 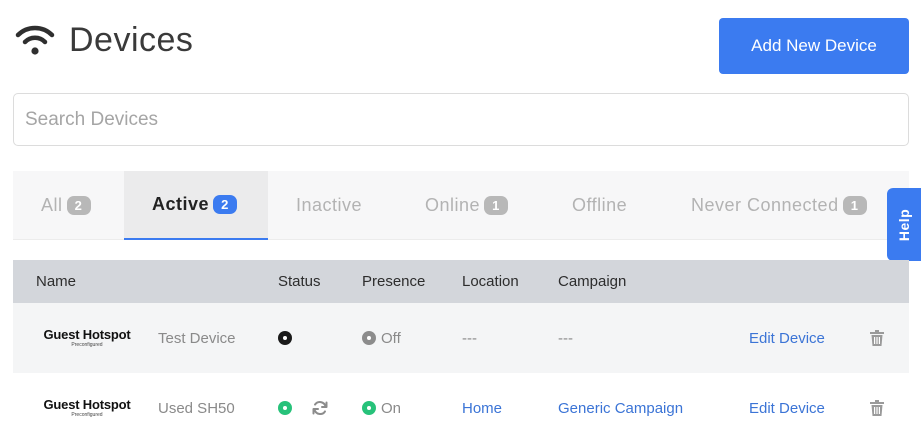 I want to click on device-name: Used SH50, so click(x=196, y=408).